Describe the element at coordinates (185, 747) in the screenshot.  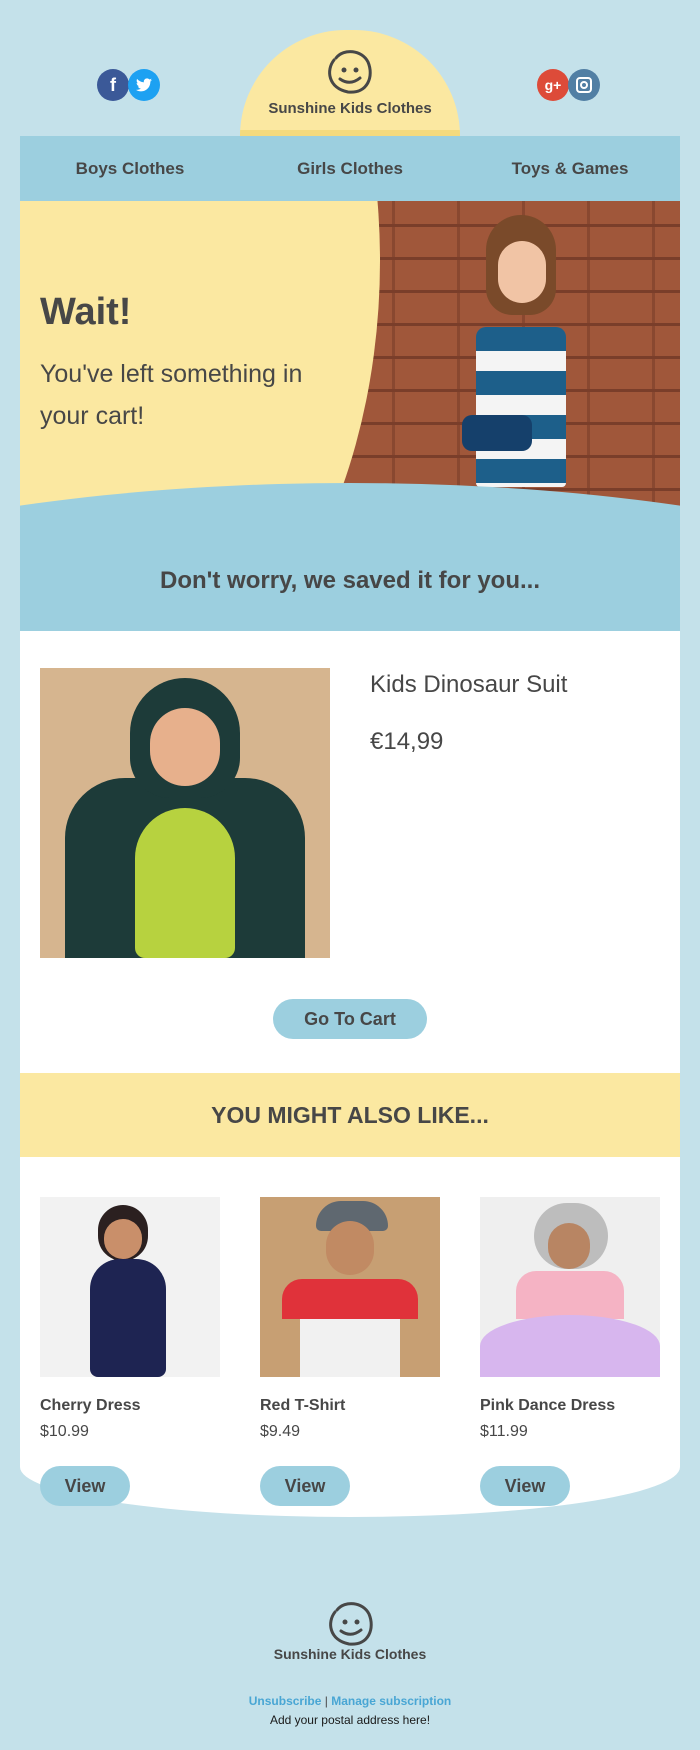
I see `child-face` at that location.